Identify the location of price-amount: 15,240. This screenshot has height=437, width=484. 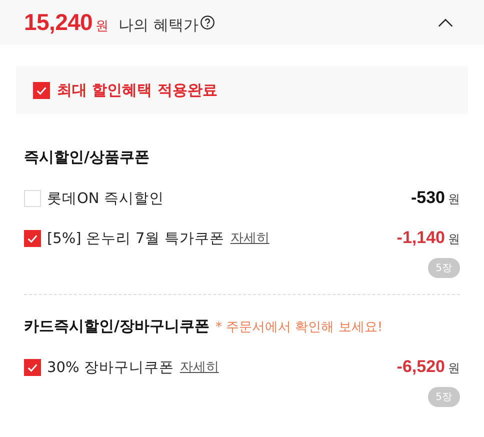
(58, 22).